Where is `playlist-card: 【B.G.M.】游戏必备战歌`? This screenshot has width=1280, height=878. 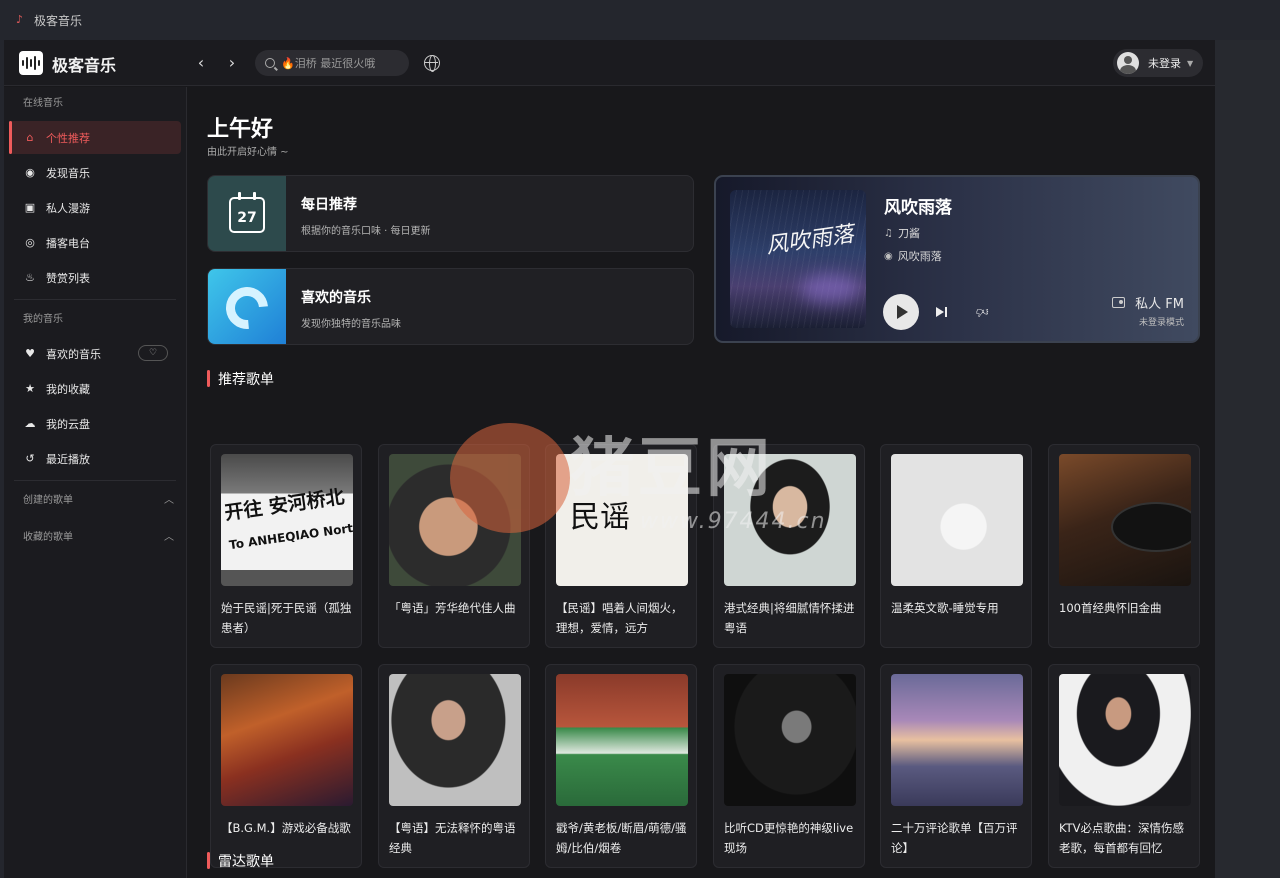
playlist-card: 【B.G.M.】游戏必备战歌 is located at coordinates (286, 766).